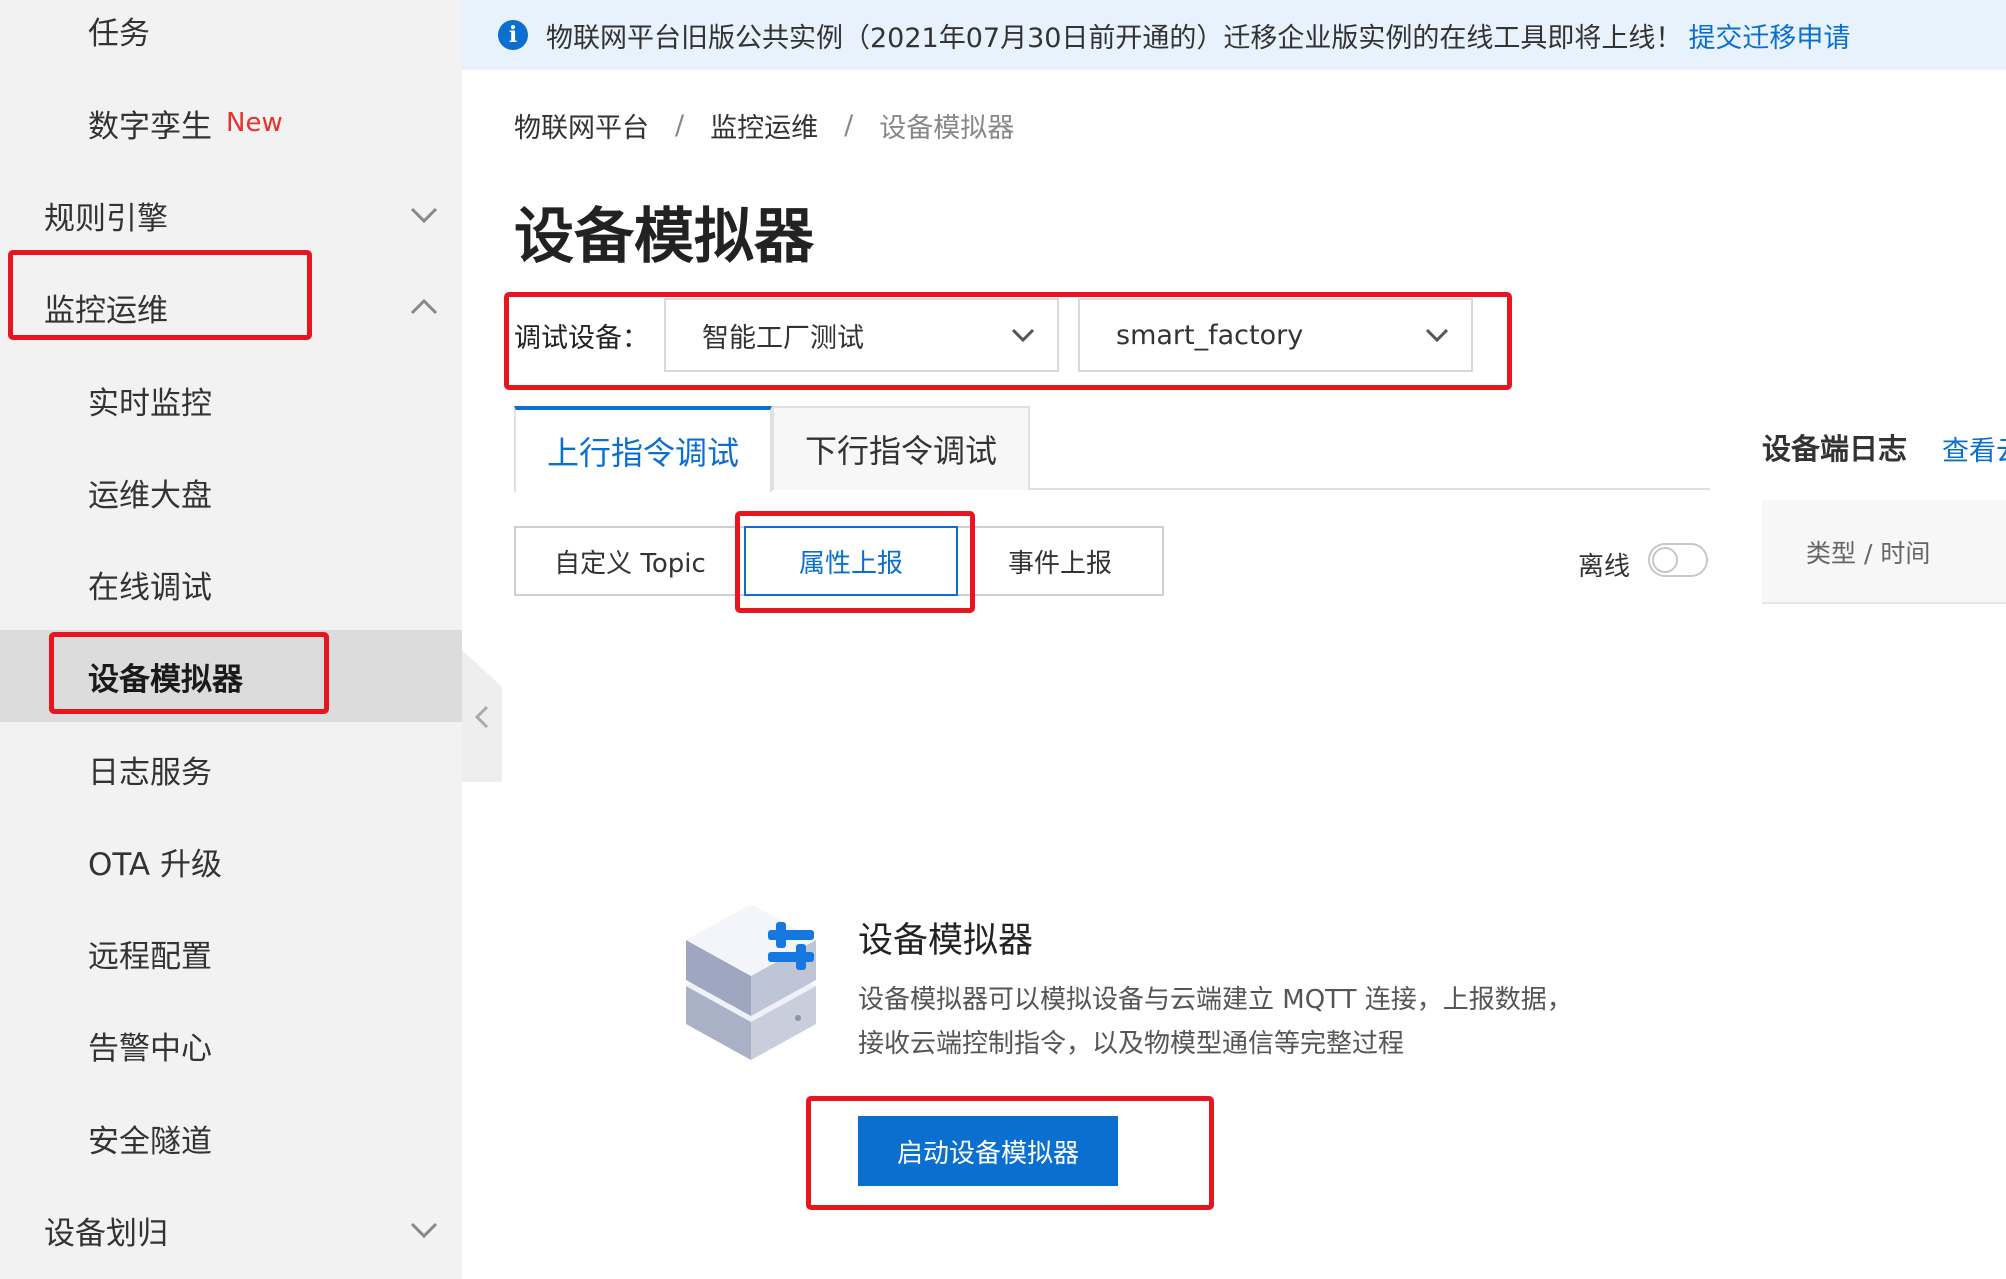  I want to click on segment-property-report: 属性上报, so click(851, 561).